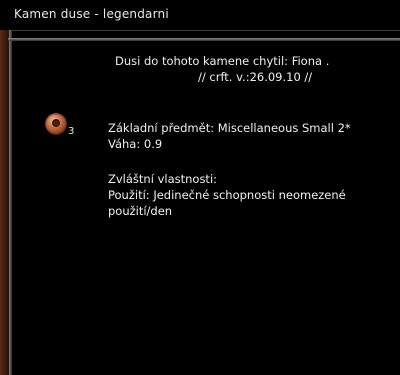 This screenshot has width=400, height=375. I want to click on item-stack-count: 3, so click(71, 131).